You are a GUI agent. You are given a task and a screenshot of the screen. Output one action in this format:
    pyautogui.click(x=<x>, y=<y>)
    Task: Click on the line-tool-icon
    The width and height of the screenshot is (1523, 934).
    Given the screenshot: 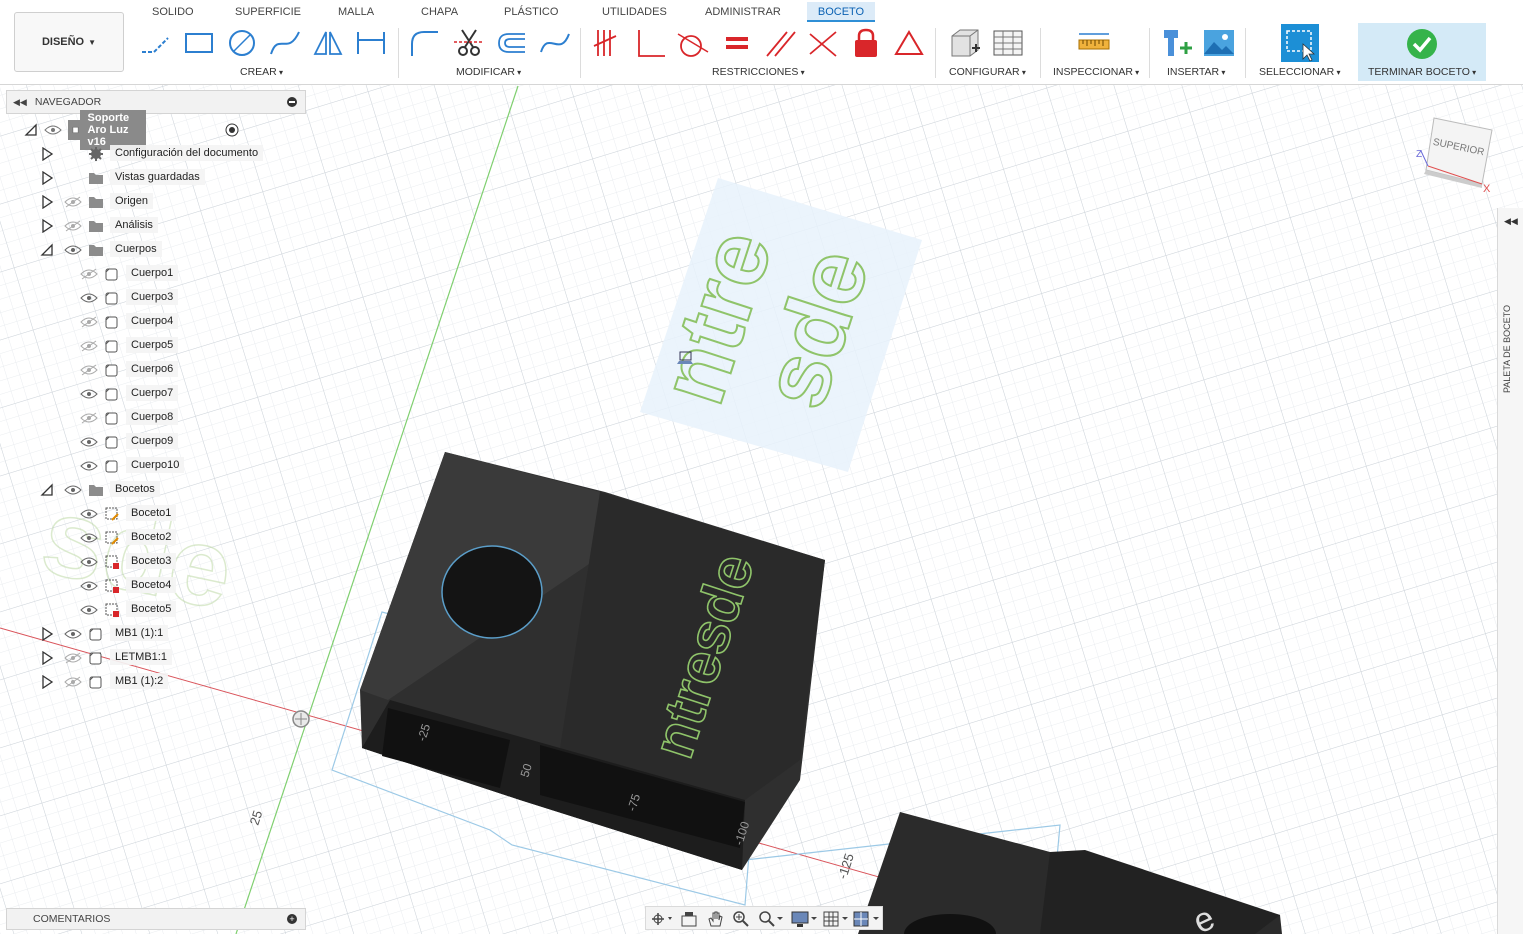 What is the action you would take?
    pyautogui.click(x=155, y=43)
    